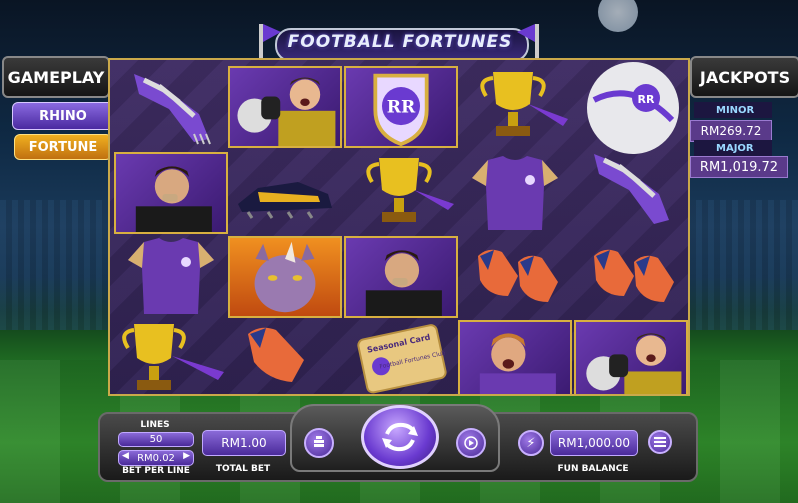 This screenshot has width=798, height=503. I want to click on football-icon: RR, so click(631, 108).